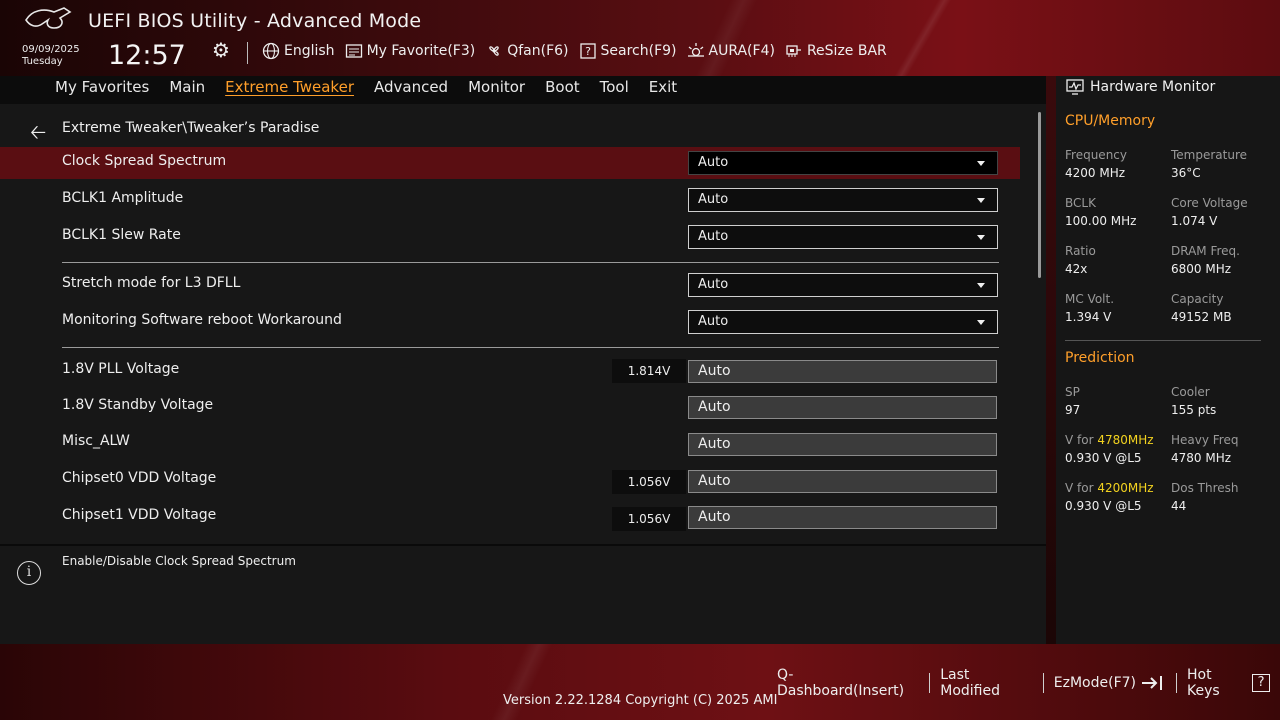  I want to click on bclk1-slew-rate-select: Auto, so click(843, 237).